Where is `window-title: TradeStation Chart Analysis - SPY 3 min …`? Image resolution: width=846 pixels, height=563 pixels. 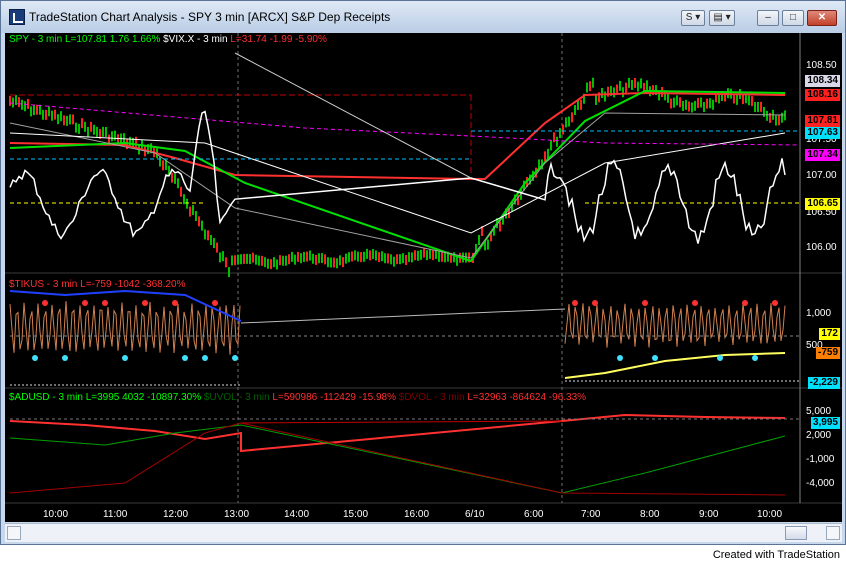 window-title: TradeStation Chart Analysis - SPY 3 min … is located at coordinates (210, 17).